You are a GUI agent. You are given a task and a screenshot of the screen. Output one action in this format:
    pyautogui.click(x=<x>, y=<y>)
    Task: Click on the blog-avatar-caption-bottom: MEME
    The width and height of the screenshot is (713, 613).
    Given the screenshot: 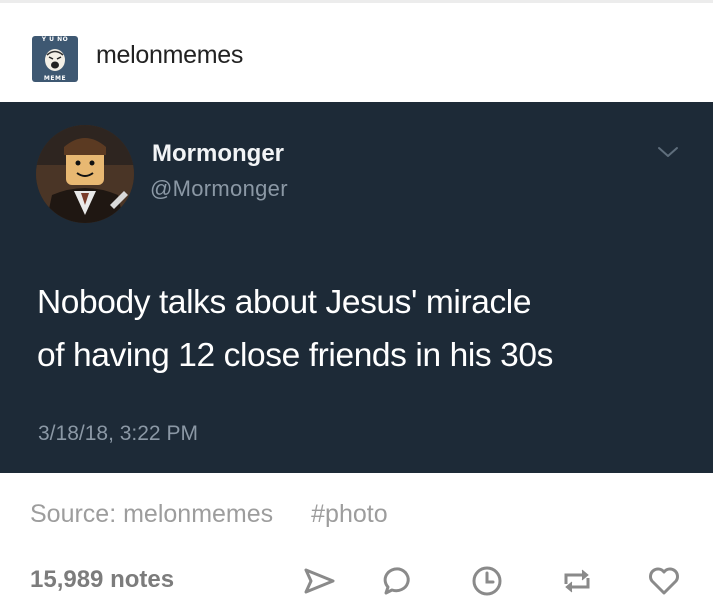 What is the action you would take?
    pyautogui.click(x=55, y=78)
    